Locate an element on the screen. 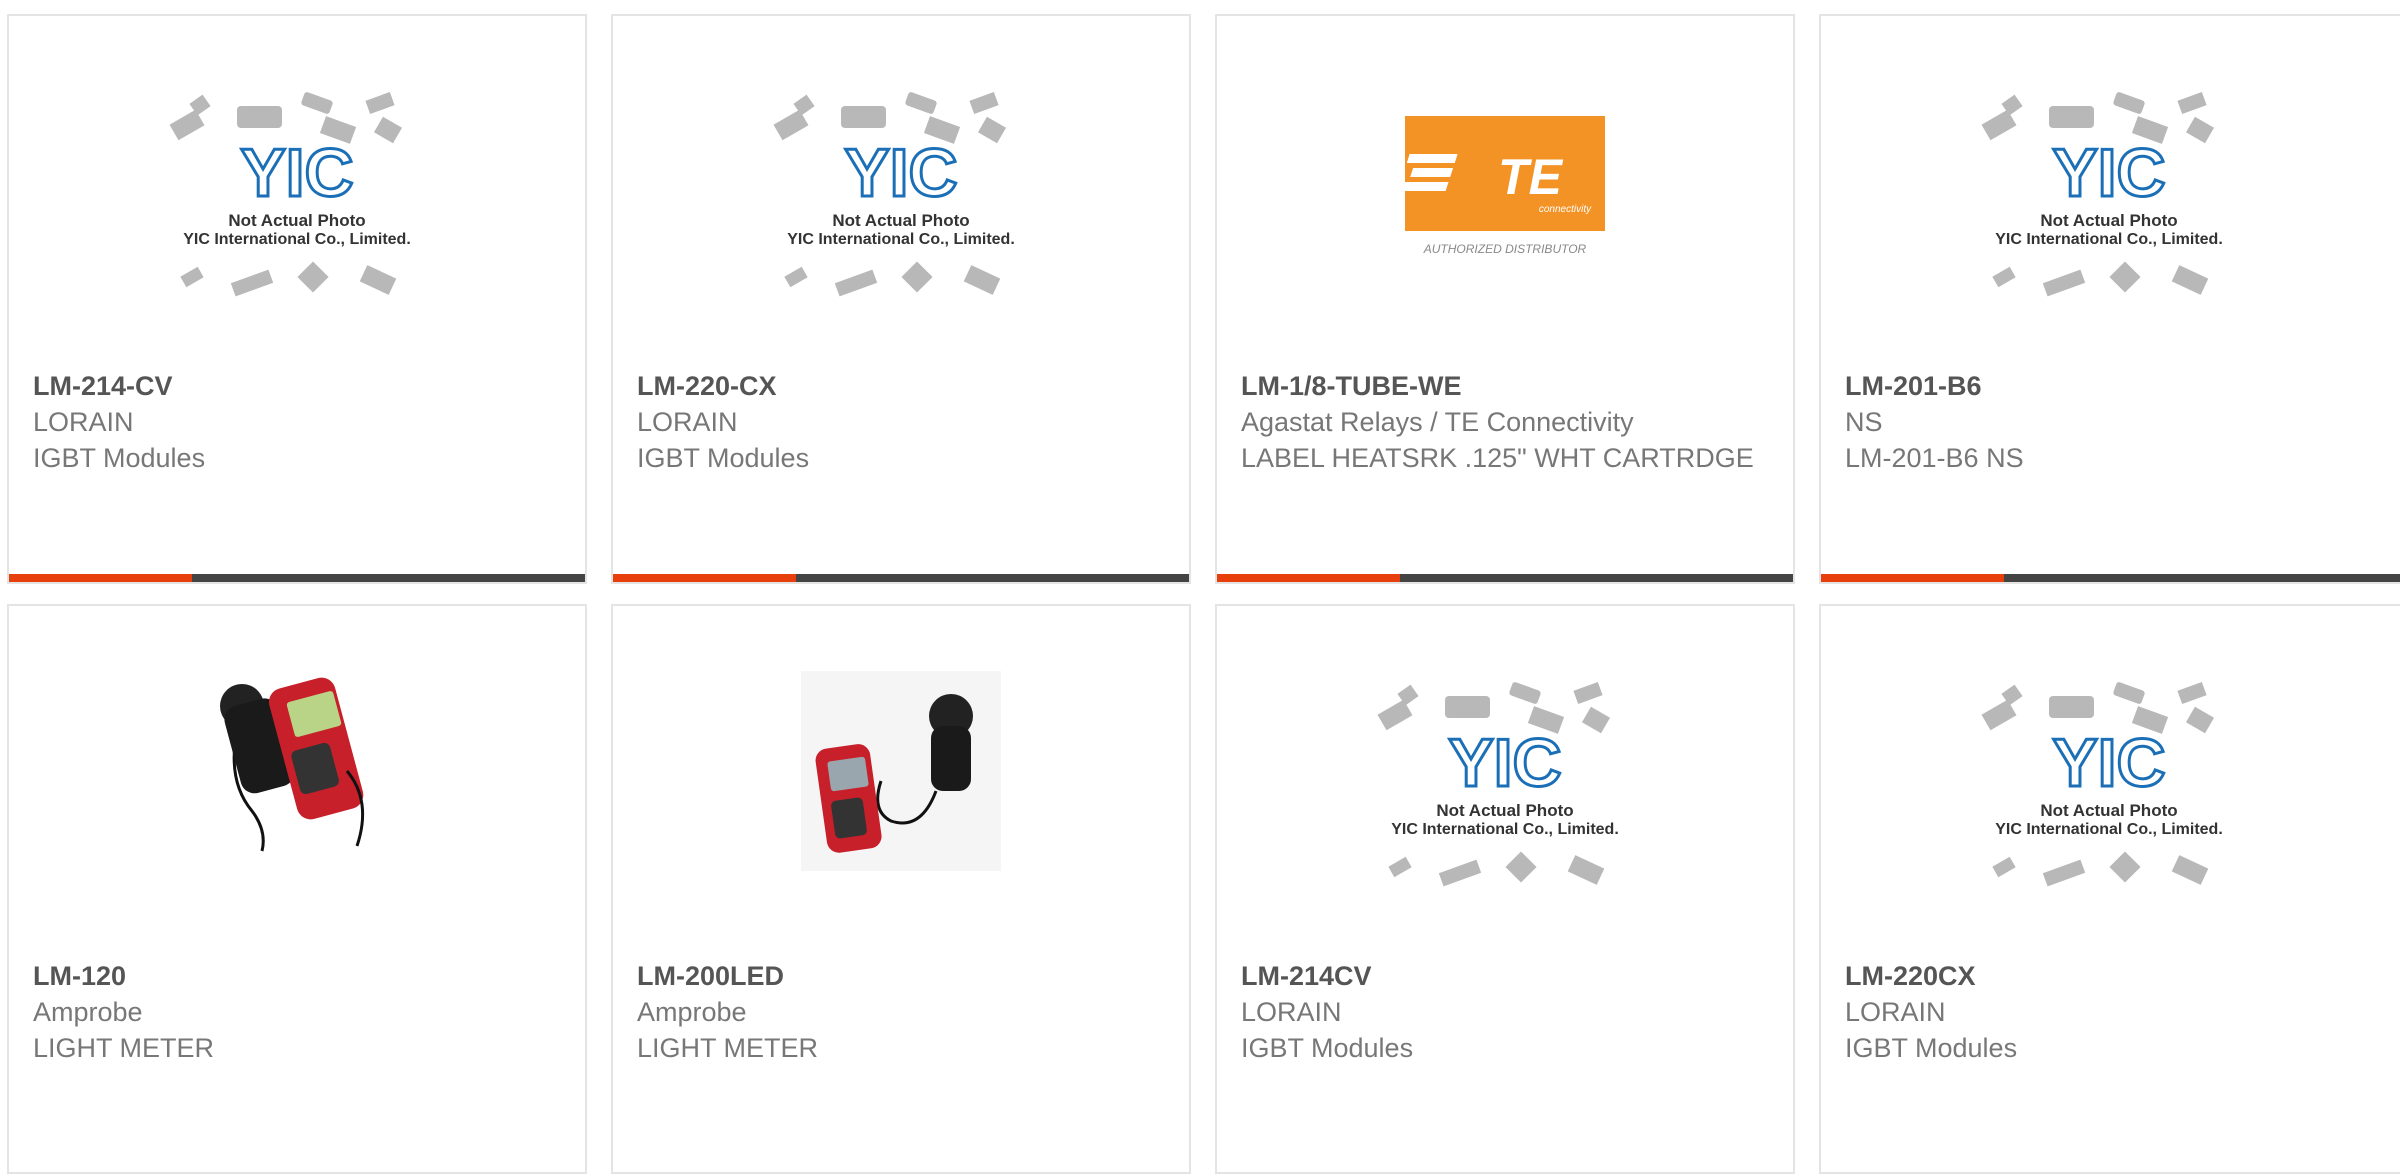  part-number: LM-120 is located at coordinates (297, 976).